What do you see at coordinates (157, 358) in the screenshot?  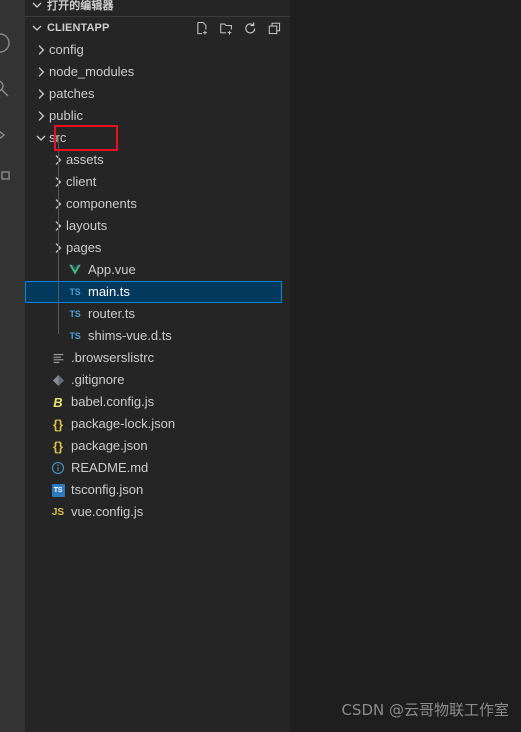 I see `tree-file-row: .browserslistrc` at bounding box center [157, 358].